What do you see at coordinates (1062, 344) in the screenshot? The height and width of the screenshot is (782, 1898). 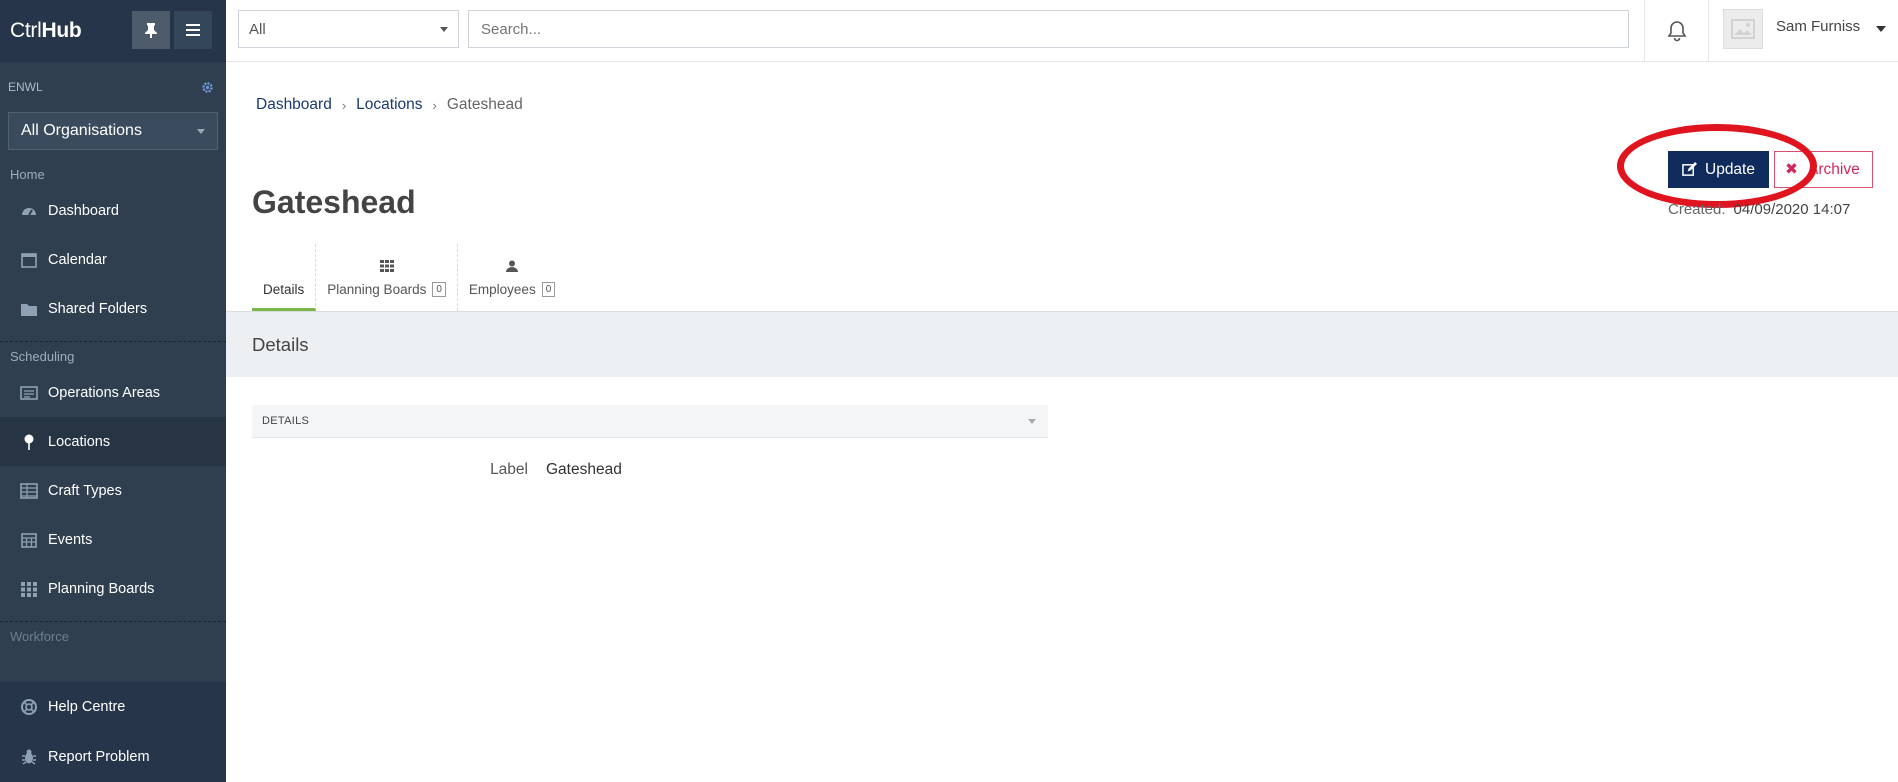 I see `details-section-title: Details` at bounding box center [1062, 344].